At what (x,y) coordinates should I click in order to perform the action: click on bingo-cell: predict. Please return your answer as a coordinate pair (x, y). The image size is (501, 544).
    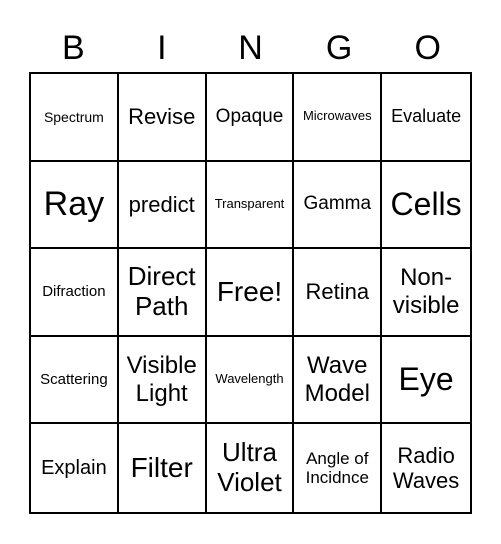
    Looking at the image, I should click on (162, 205).